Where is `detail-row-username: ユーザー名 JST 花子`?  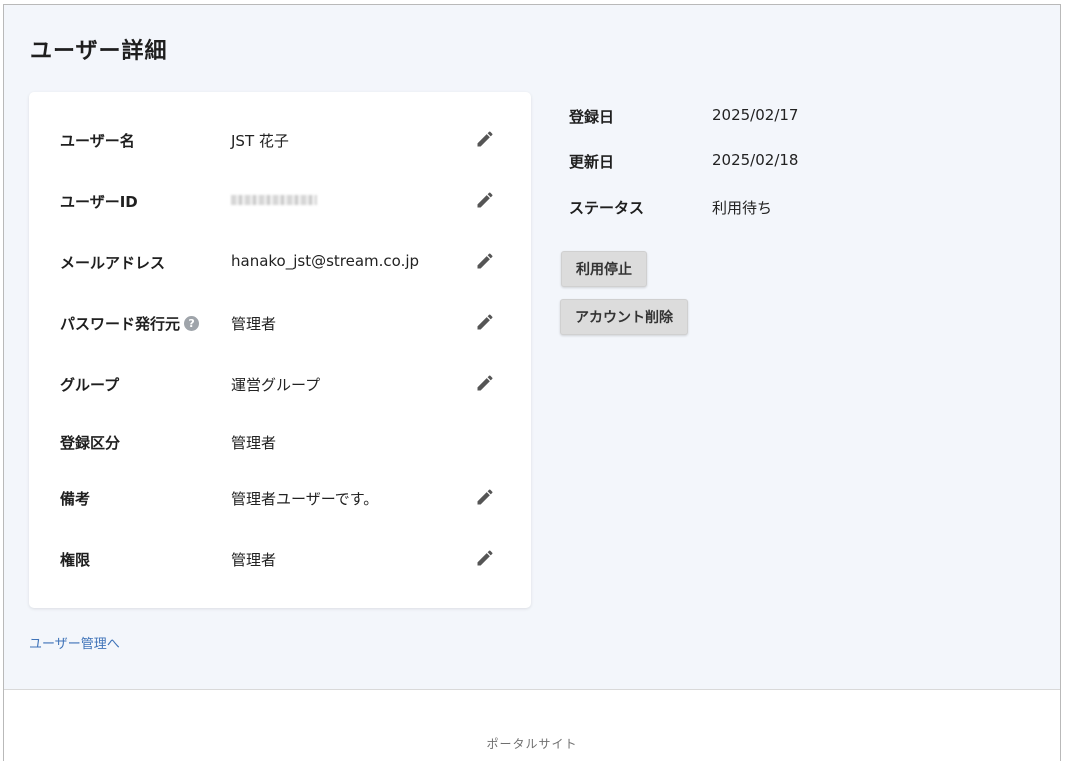
detail-row-username: ユーザー名 JST 花子 is located at coordinates (280, 139).